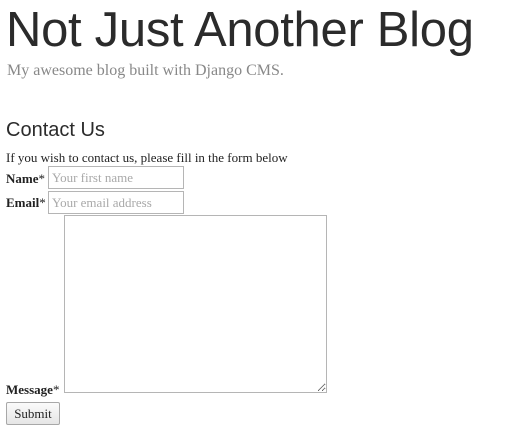 This screenshot has height=434, width=520. I want to click on name-label-text: Name, so click(22, 178).